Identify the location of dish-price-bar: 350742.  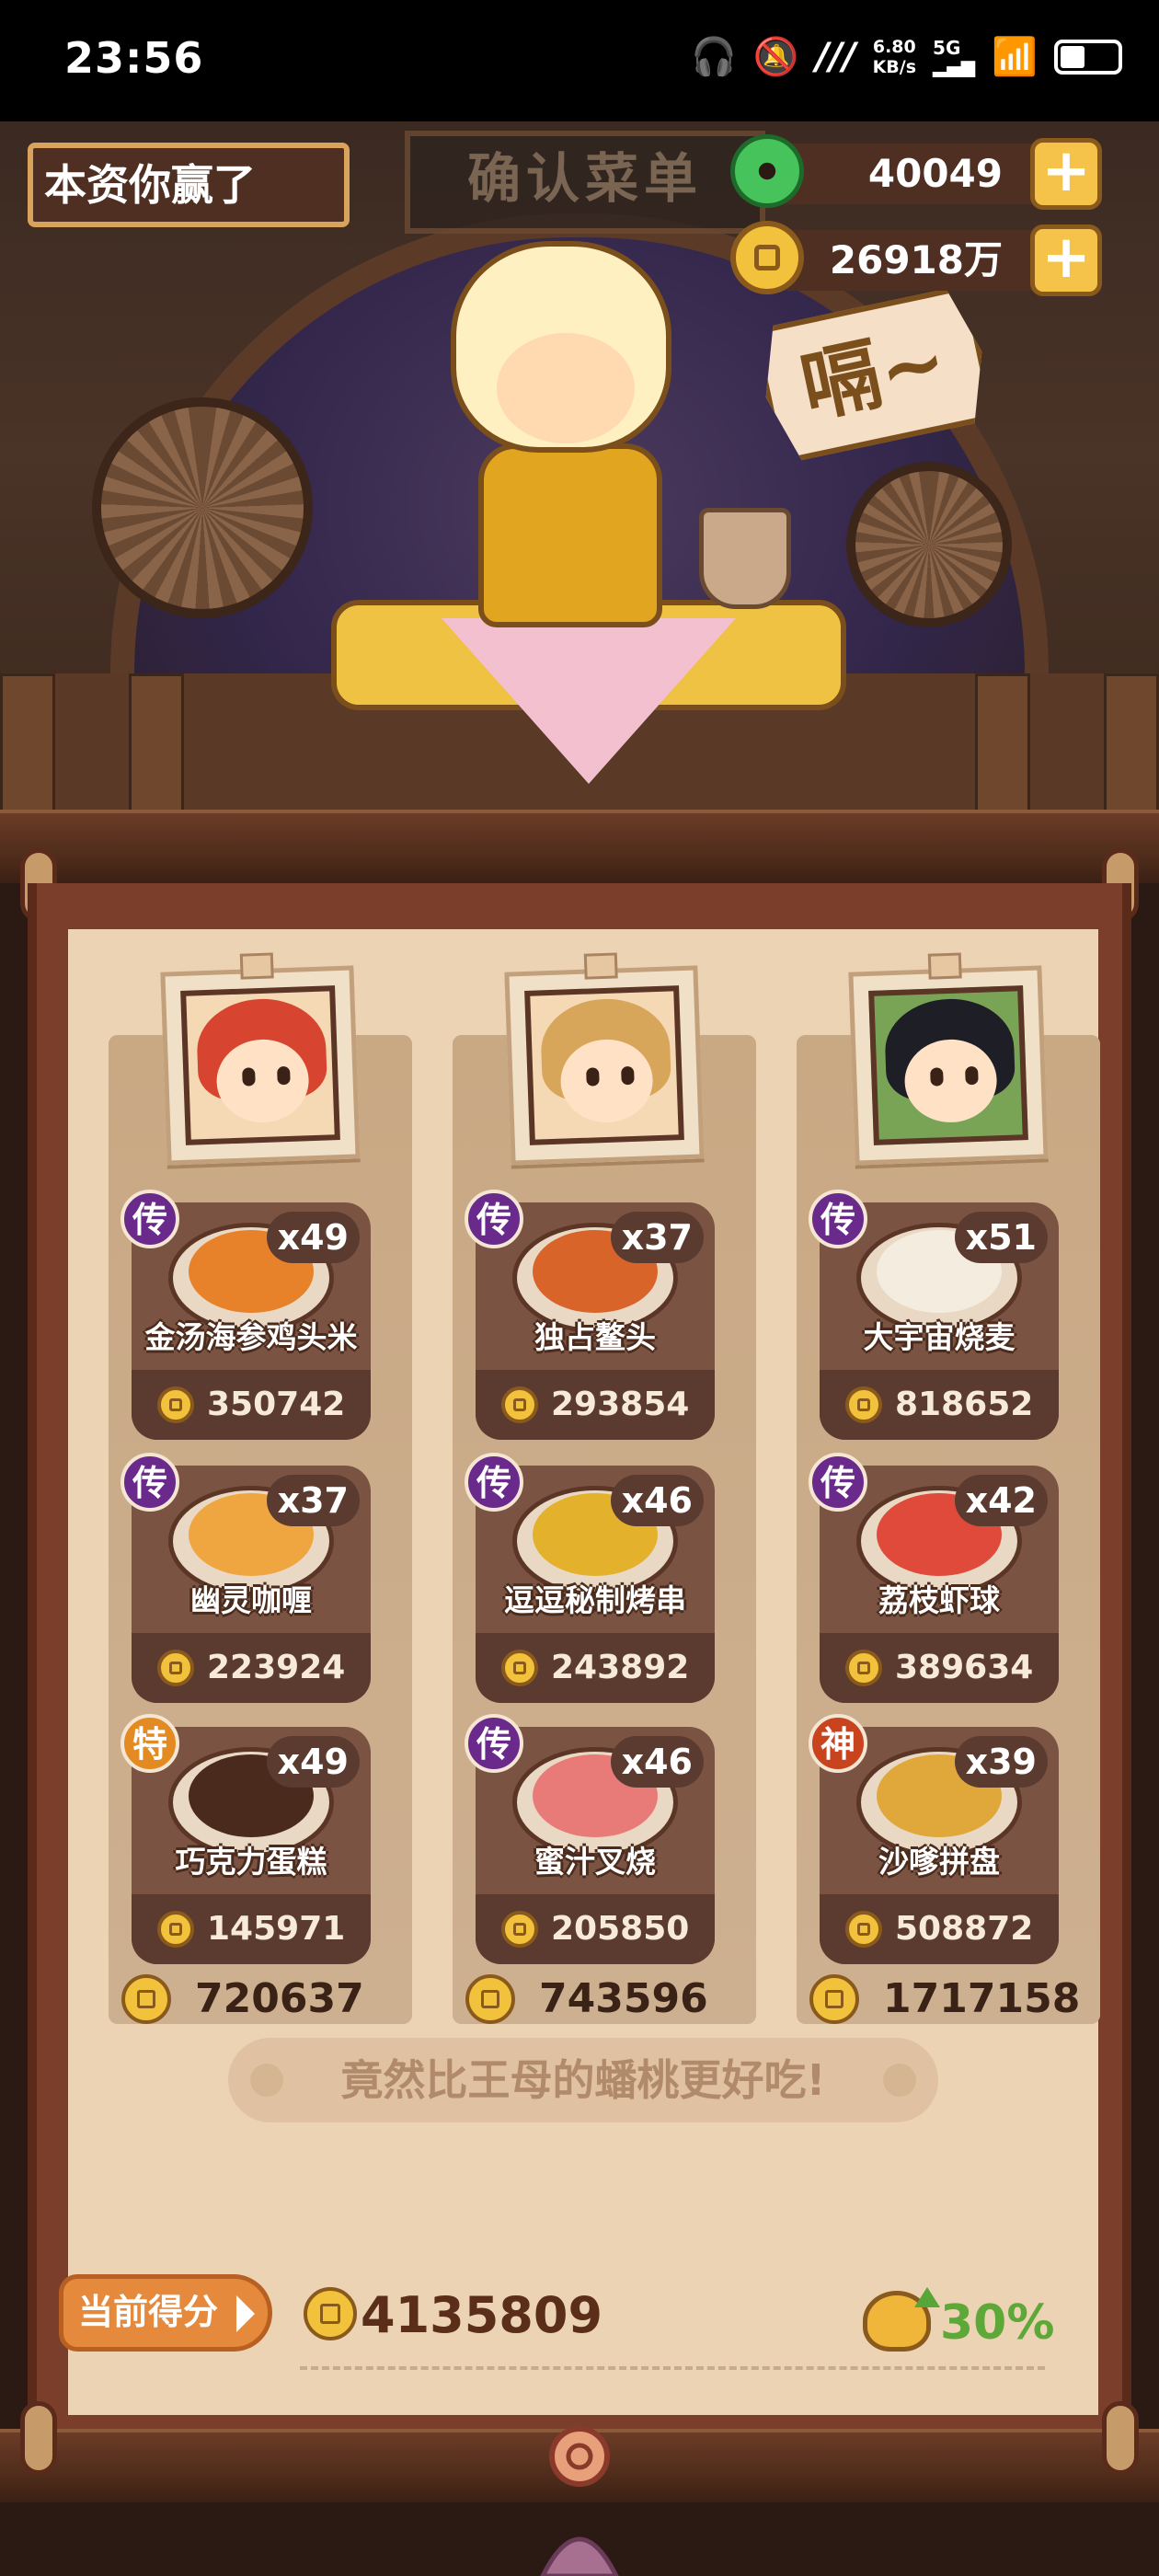
(251, 1405).